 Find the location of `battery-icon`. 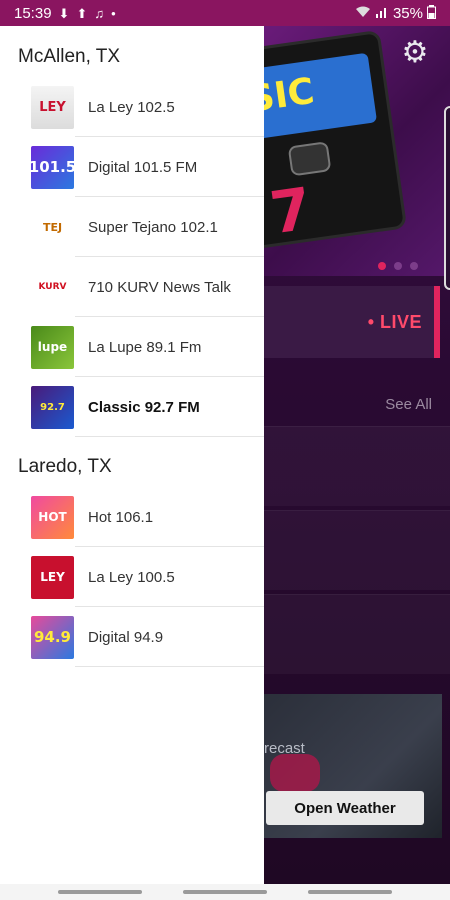

battery-icon is located at coordinates (431, 13).